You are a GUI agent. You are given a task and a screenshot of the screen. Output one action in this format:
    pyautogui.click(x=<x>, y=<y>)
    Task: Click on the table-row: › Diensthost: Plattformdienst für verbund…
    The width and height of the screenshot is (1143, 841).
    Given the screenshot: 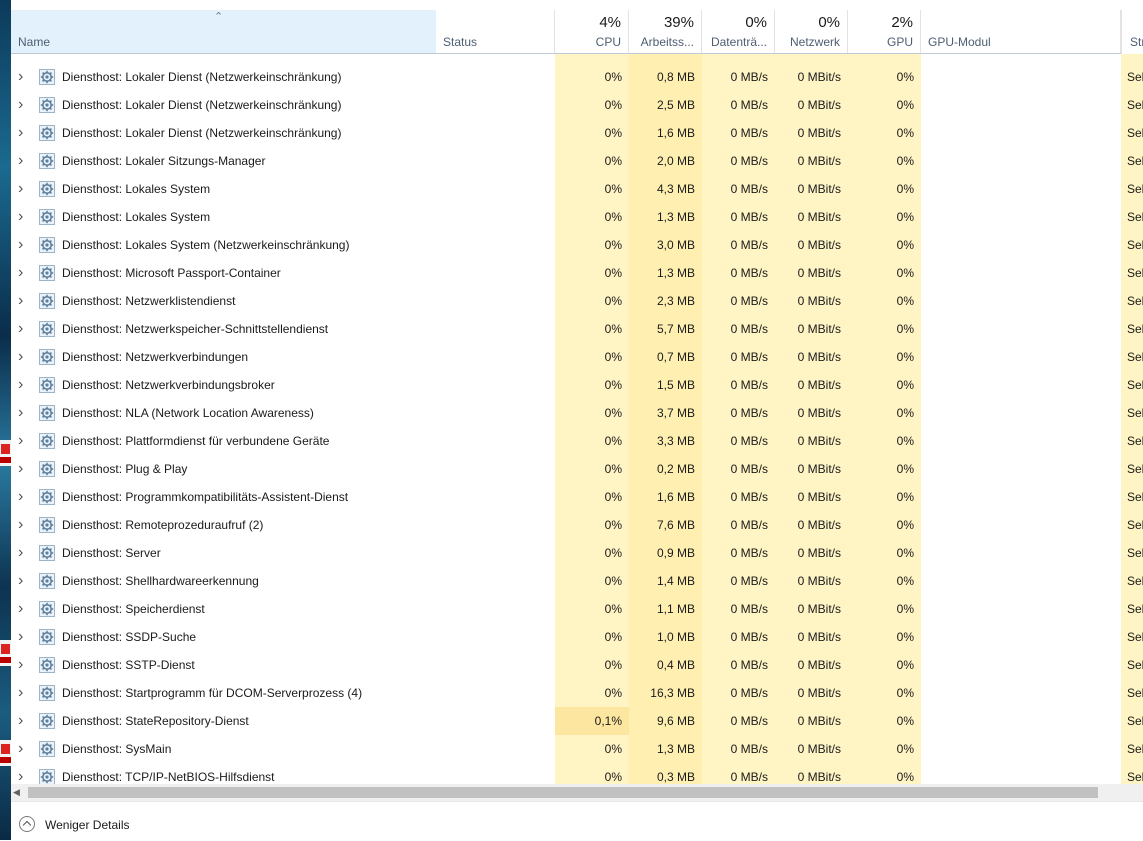 What is the action you would take?
    pyautogui.click(x=577, y=441)
    